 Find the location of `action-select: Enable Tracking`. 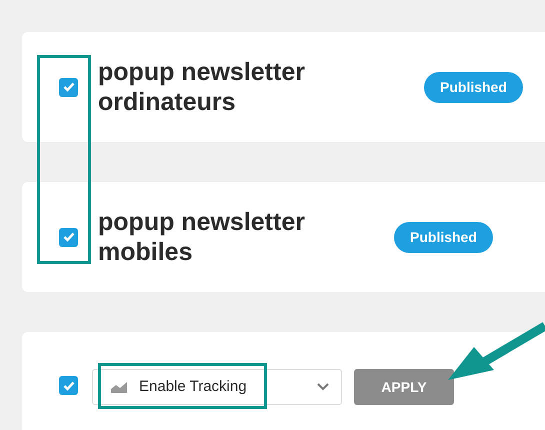

action-select: Enable Tracking is located at coordinates (217, 387).